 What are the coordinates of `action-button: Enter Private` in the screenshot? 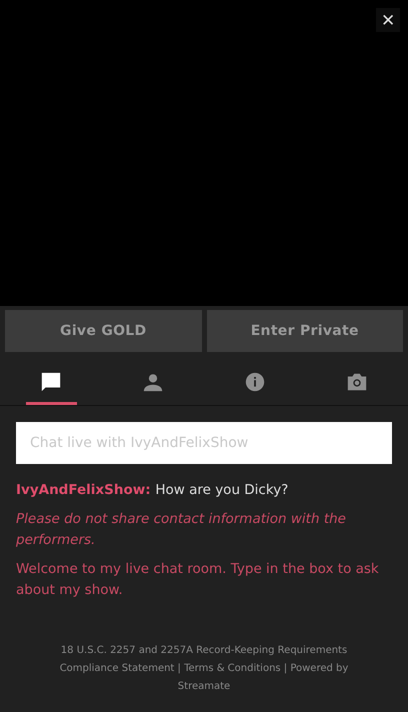 It's located at (304, 331).